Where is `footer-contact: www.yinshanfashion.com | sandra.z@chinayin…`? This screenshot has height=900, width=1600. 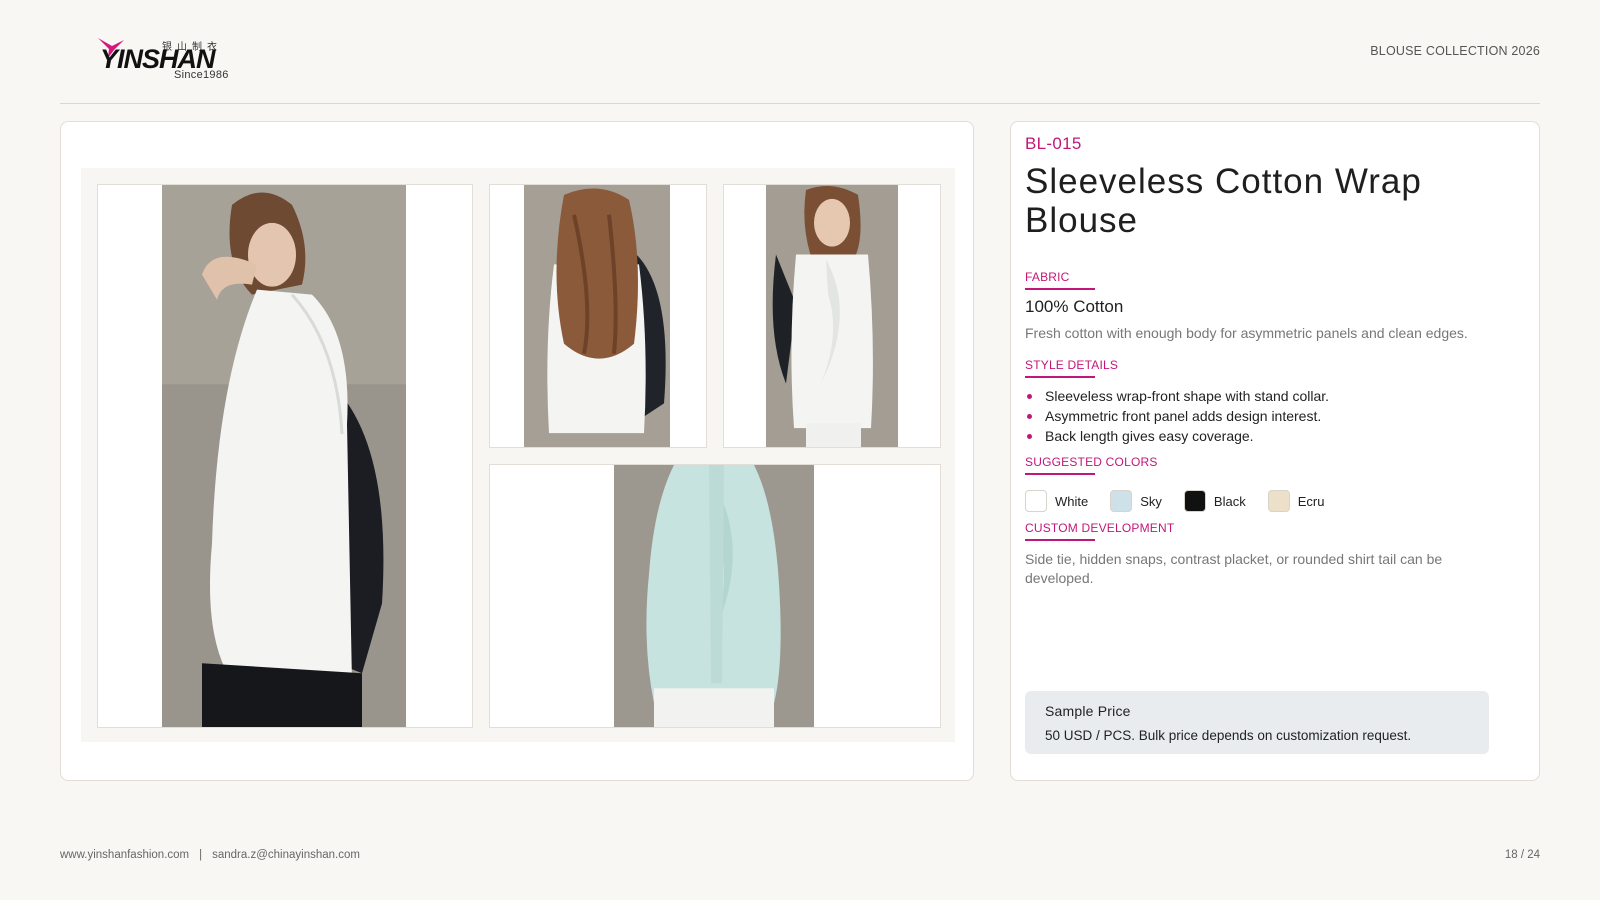
footer-contact: www.yinshanfashion.com | sandra.z@chinayin… is located at coordinates (210, 855).